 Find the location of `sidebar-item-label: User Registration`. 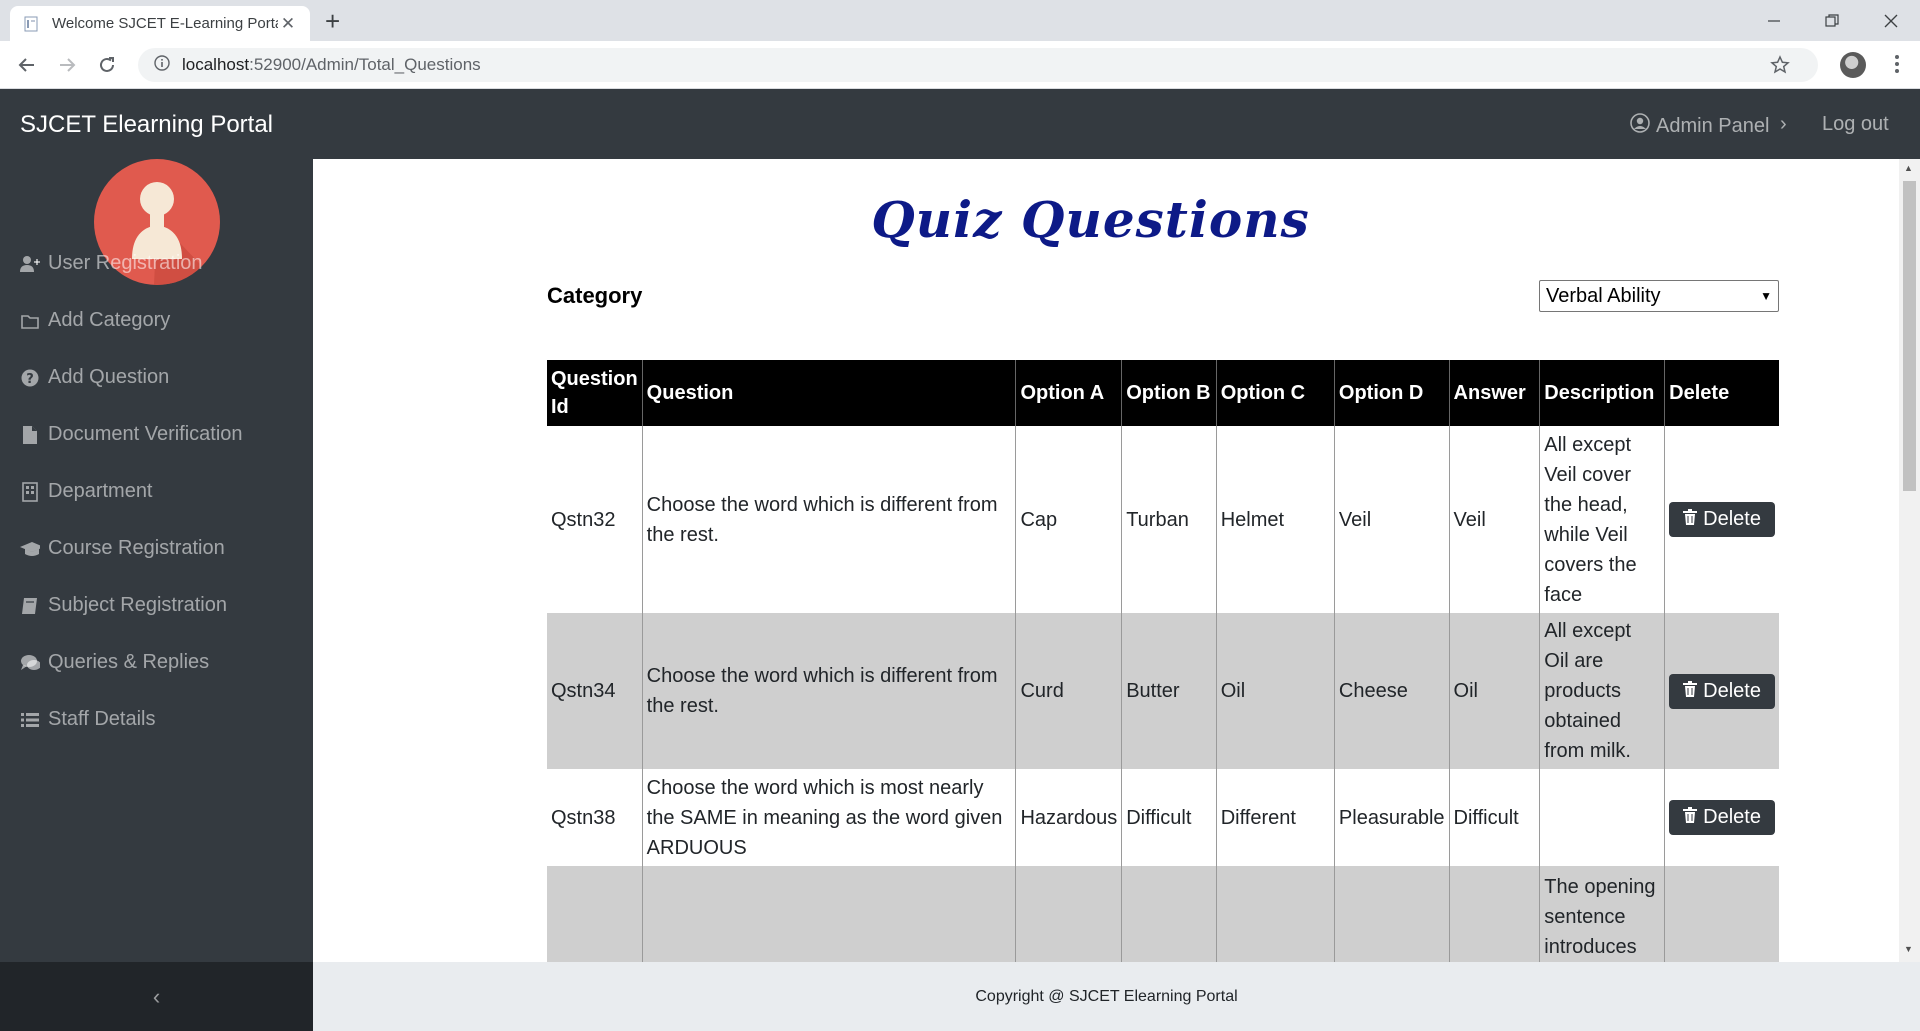

sidebar-item-label: User Registration is located at coordinates (125, 263).